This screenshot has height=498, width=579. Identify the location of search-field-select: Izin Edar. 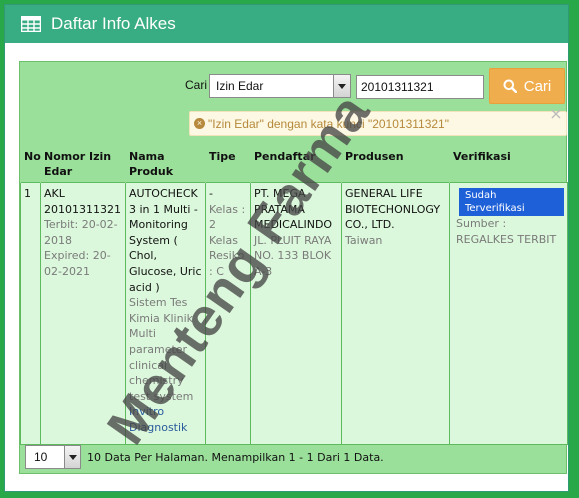
(280, 86).